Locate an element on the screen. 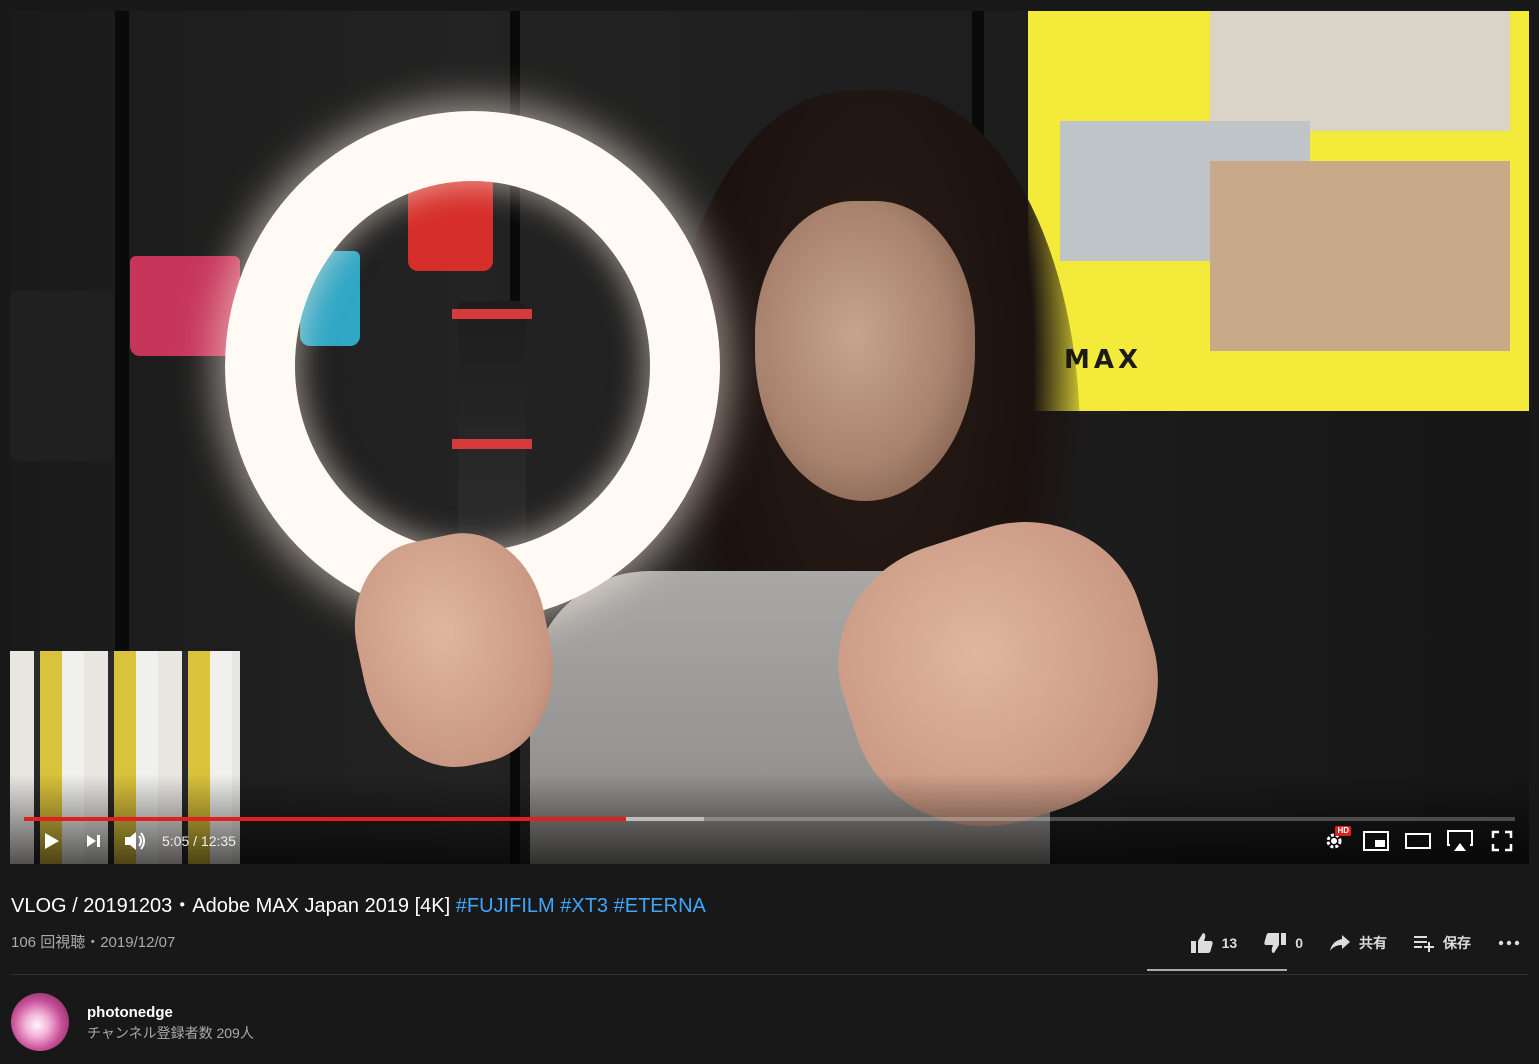  more-actions-button is located at coordinates (1509, 943).